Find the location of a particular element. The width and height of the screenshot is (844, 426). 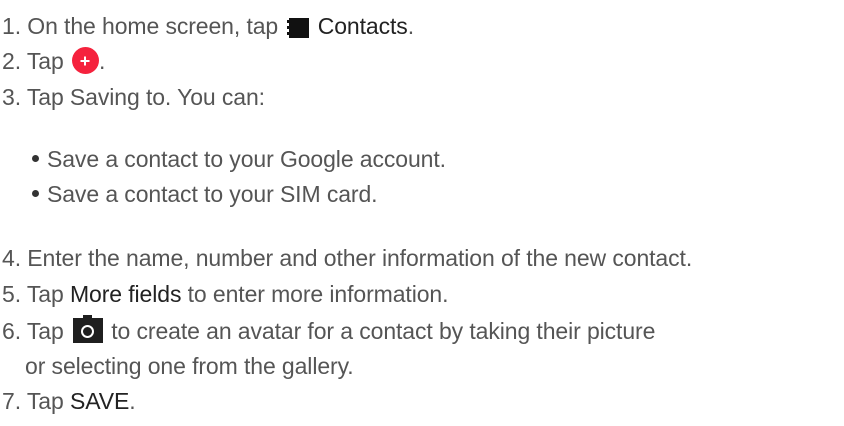

step-3: 3. Tap Saving to. You can: is located at coordinates (133, 97).